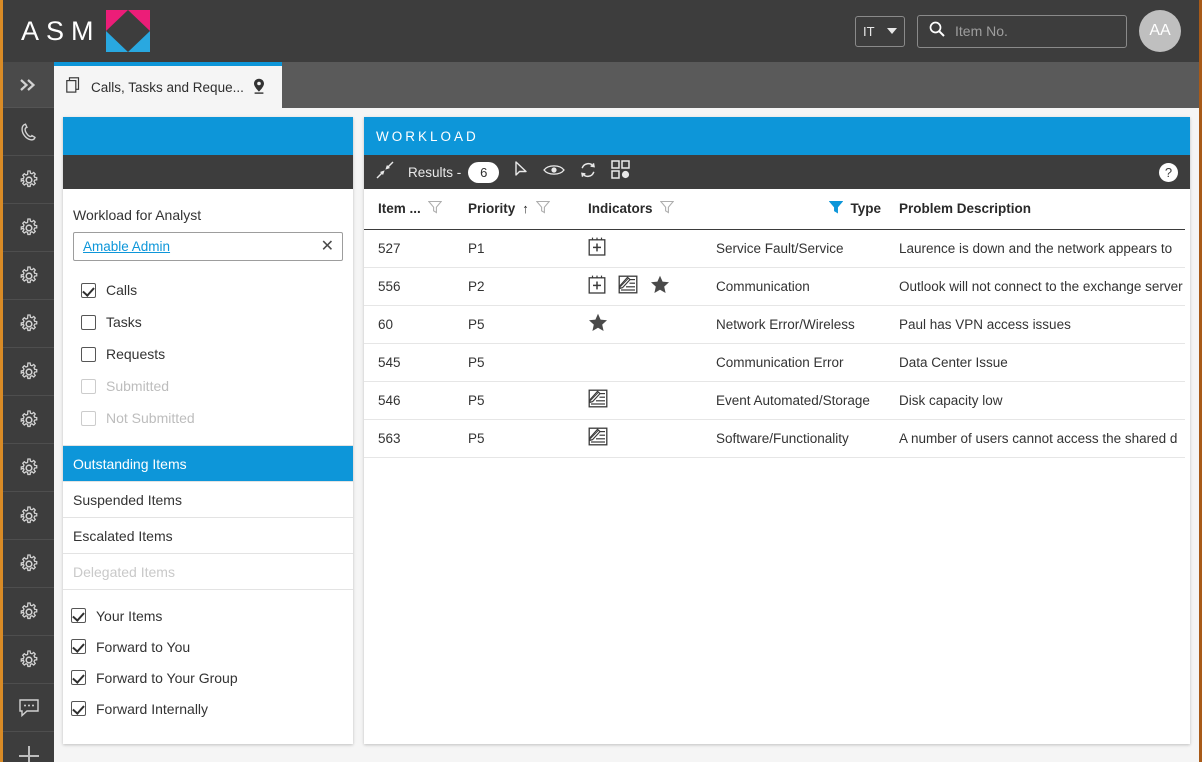 The height and width of the screenshot is (762, 1202). I want to click on cell-item-number: 545, so click(409, 362).